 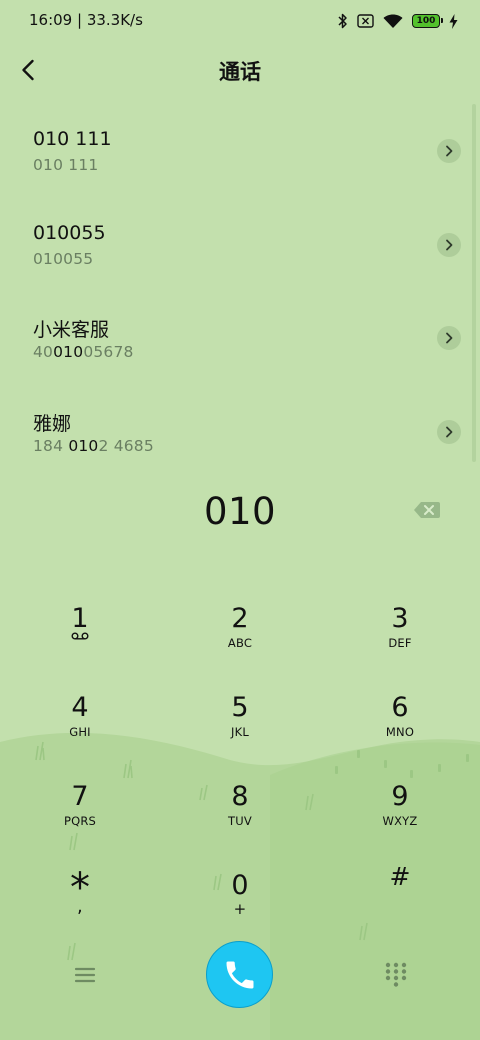 I want to click on dialed-number: 010, so click(x=240, y=511).